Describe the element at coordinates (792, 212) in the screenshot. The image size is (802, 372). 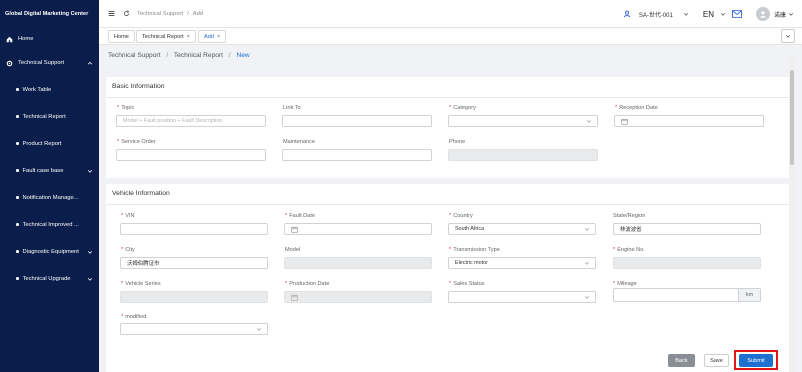
I see `scrollbar` at that location.